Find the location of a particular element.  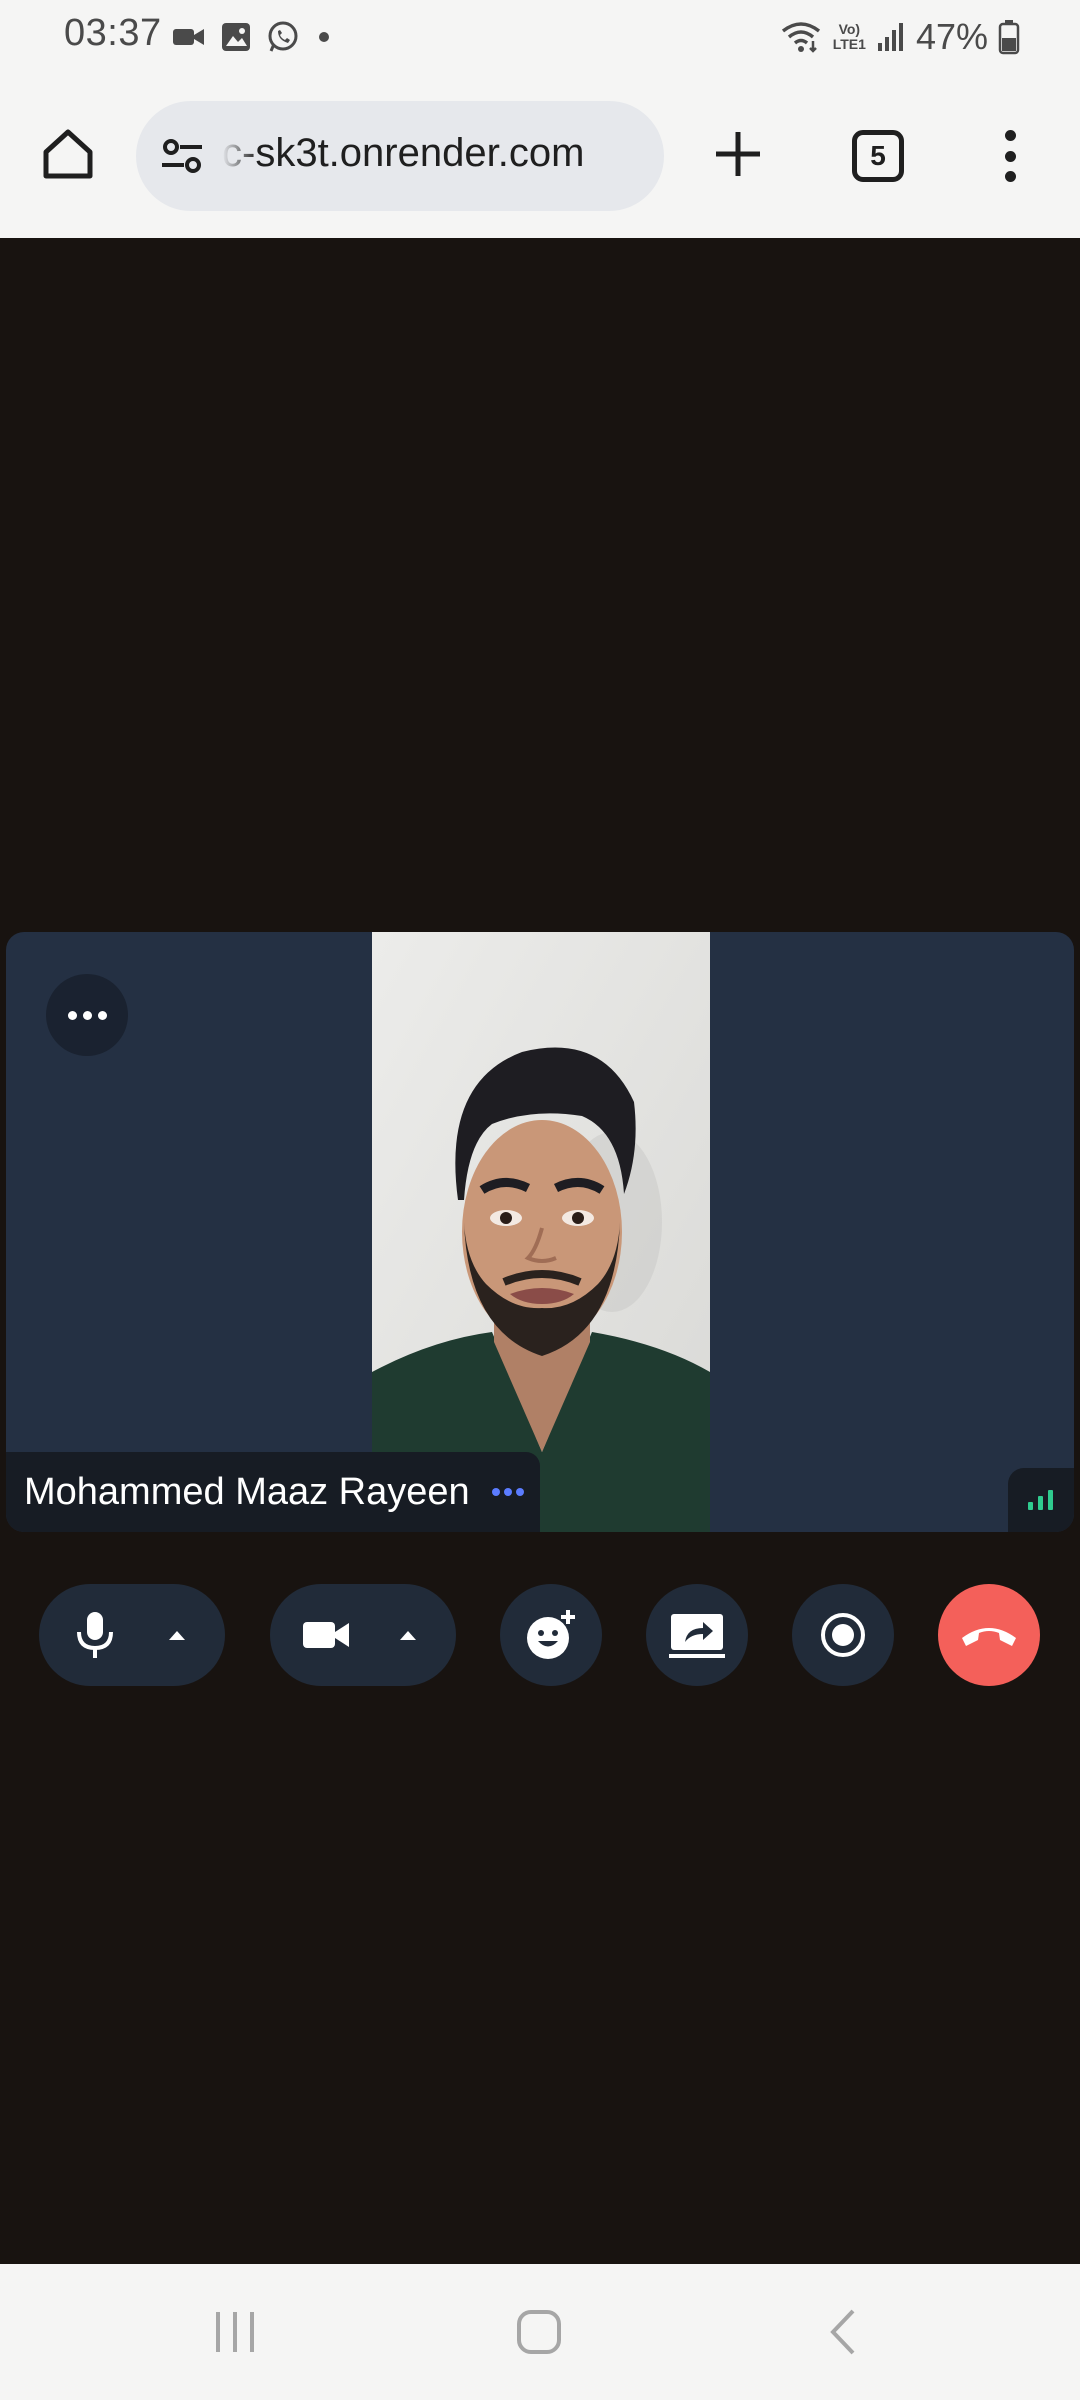

site-settings-icon is located at coordinates (182, 156).